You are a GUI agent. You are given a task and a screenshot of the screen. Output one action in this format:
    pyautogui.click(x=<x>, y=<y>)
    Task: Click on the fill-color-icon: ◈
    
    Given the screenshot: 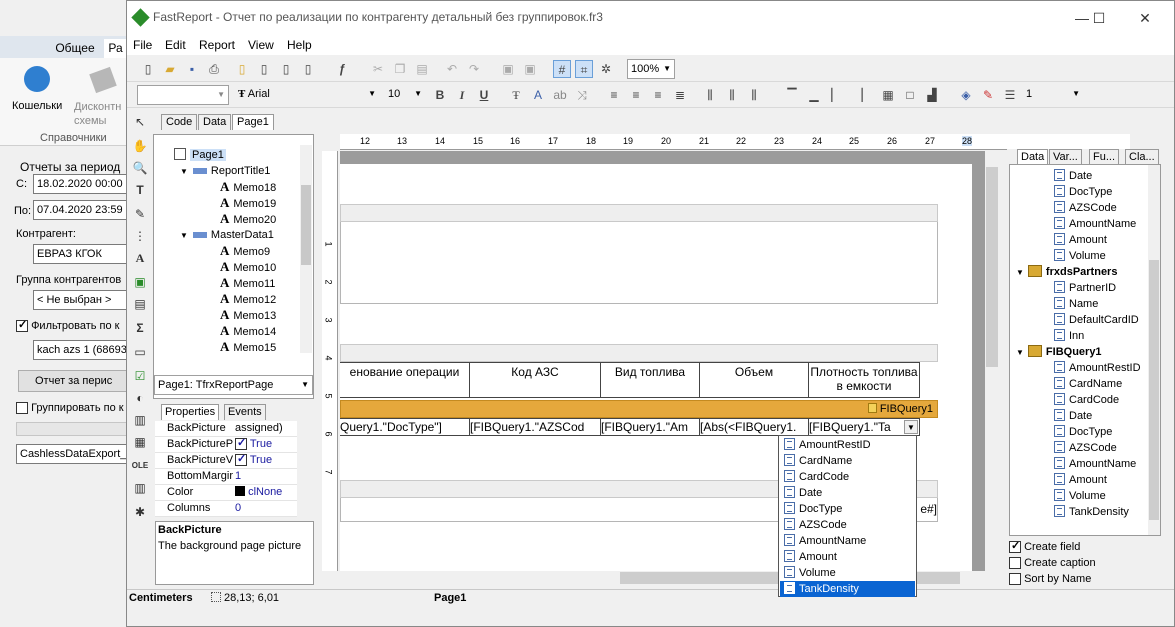 What is the action you would take?
    pyautogui.click(x=966, y=95)
    